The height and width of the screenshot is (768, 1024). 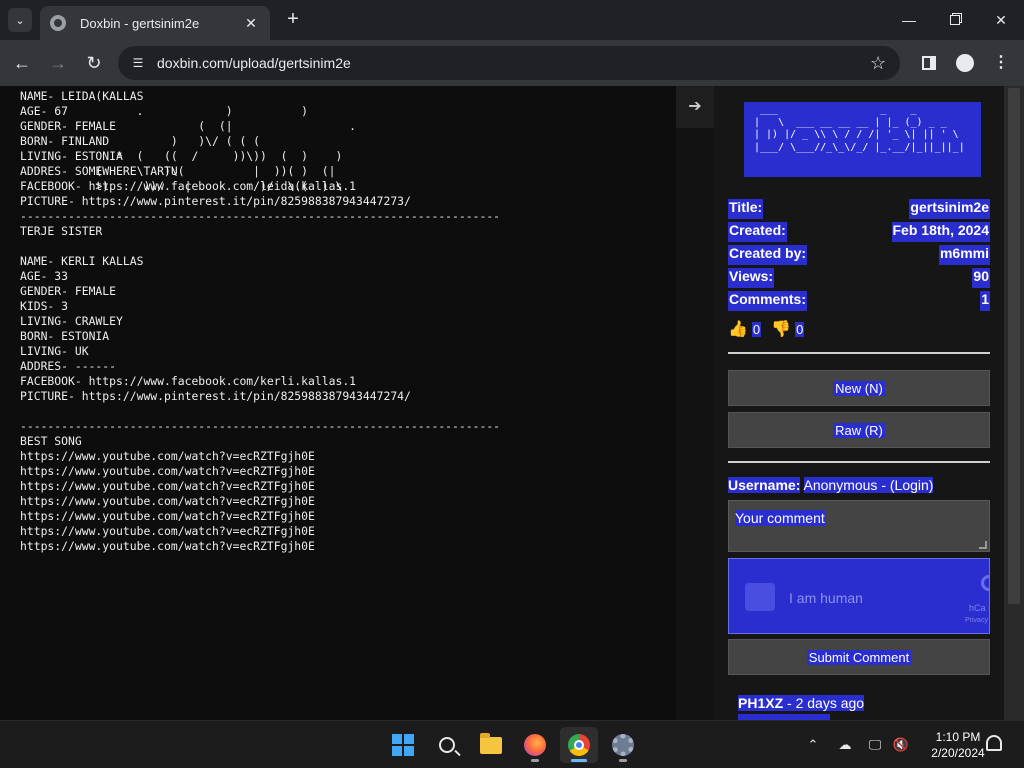 What do you see at coordinates (940, 232) in the screenshot?
I see `meta-value: Feb 18th, 2024` at bounding box center [940, 232].